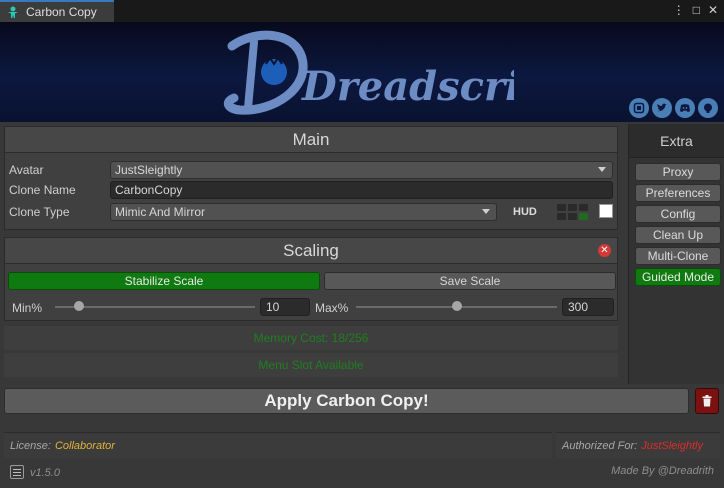 The height and width of the screenshot is (488, 724). Describe the element at coordinates (685, 108) in the screenshot. I see `discord-icon` at that location.